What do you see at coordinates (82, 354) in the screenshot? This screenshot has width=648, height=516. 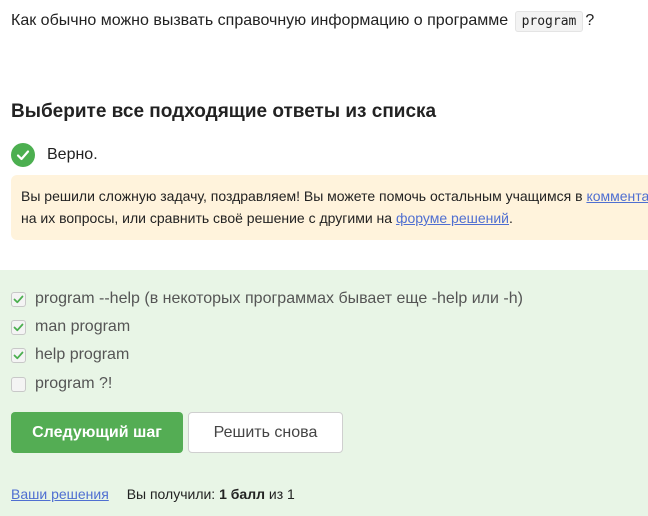 I see `option-label: help program` at bounding box center [82, 354].